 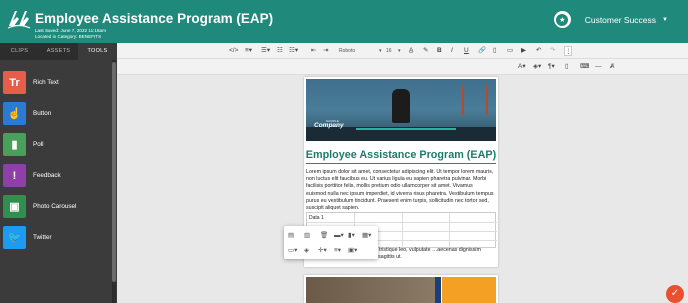 What do you see at coordinates (14, 206) in the screenshot?
I see `photo-carousel-icon: ▣` at bounding box center [14, 206].